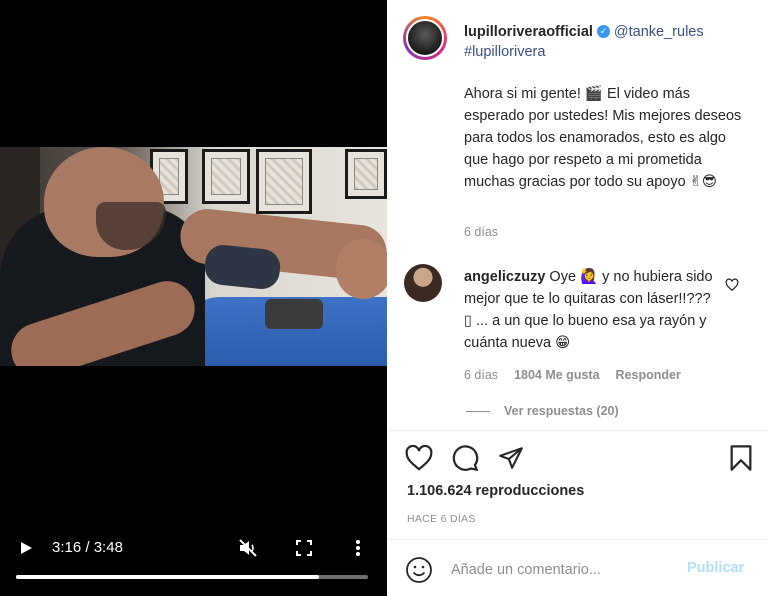  I want to click on verified-icon: ✓, so click(603, 31).